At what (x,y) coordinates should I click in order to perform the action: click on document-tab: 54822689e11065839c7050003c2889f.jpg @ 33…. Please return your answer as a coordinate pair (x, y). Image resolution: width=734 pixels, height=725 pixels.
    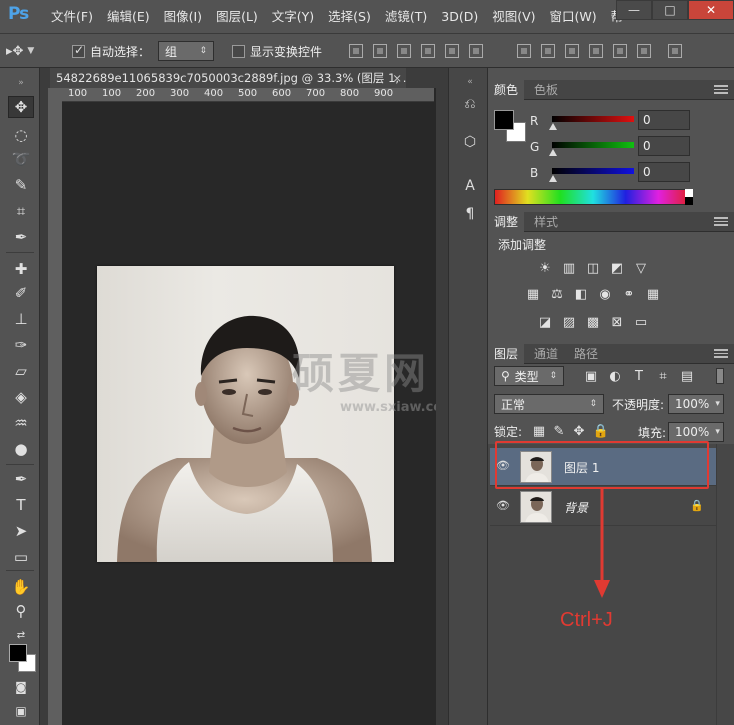
    Looking at the image, I should click on (228, 78).